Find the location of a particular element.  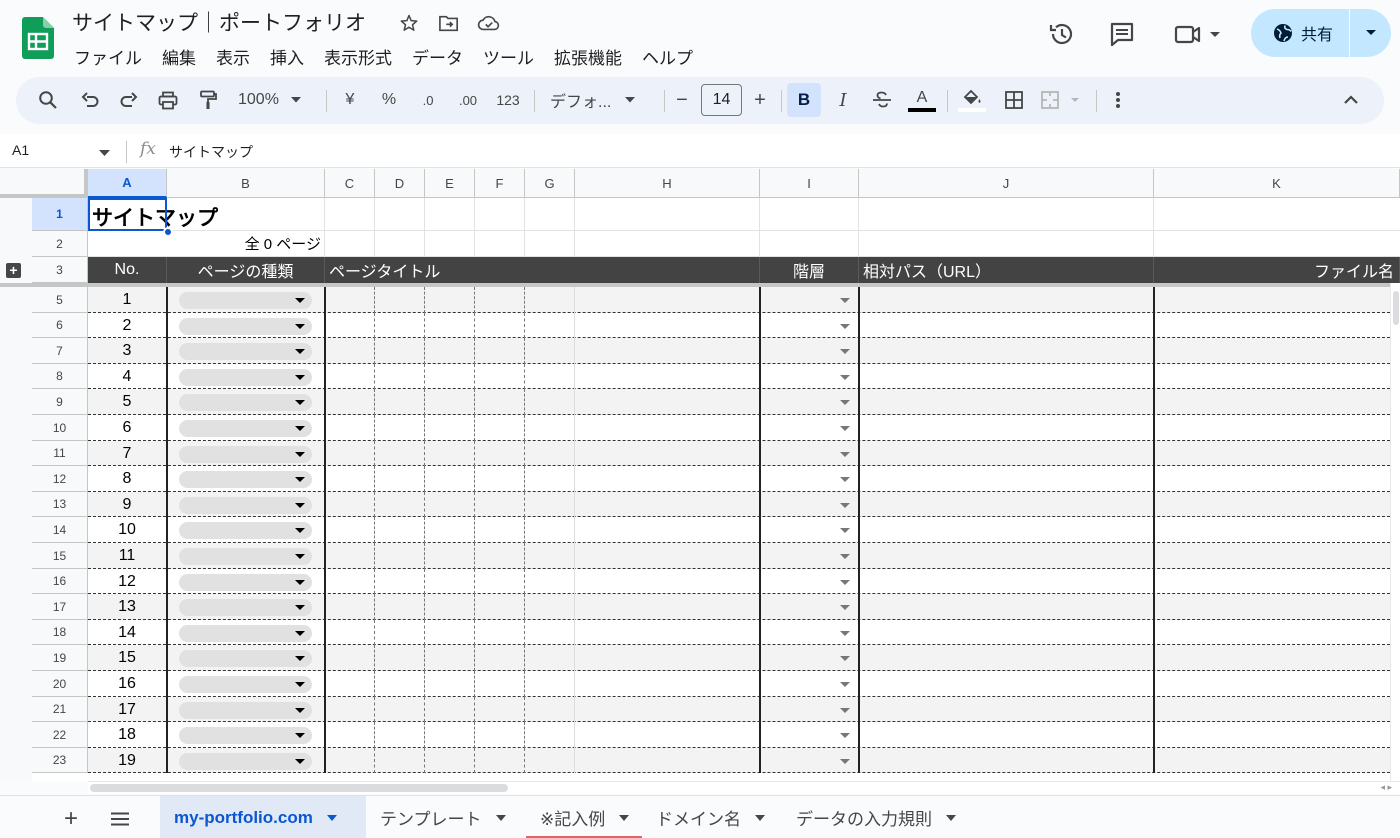

header-page-type: ページの種類 is located at coordinates (246, 270).